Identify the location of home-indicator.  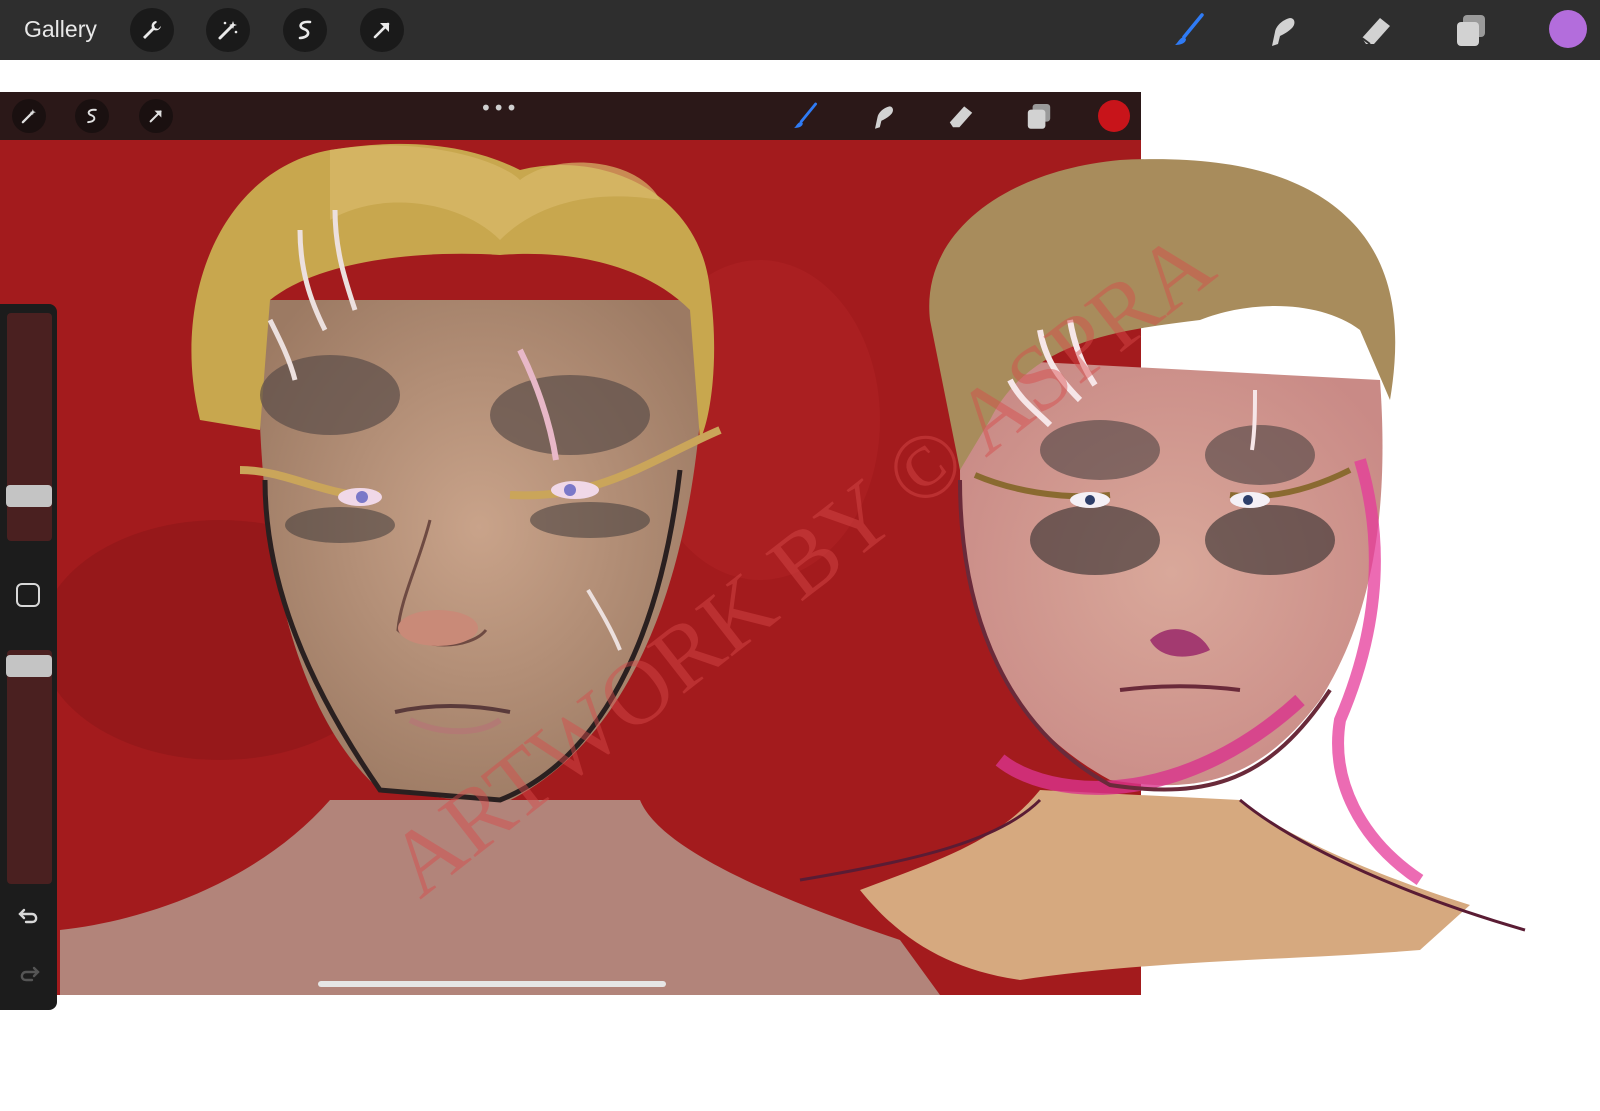
(492, 984).